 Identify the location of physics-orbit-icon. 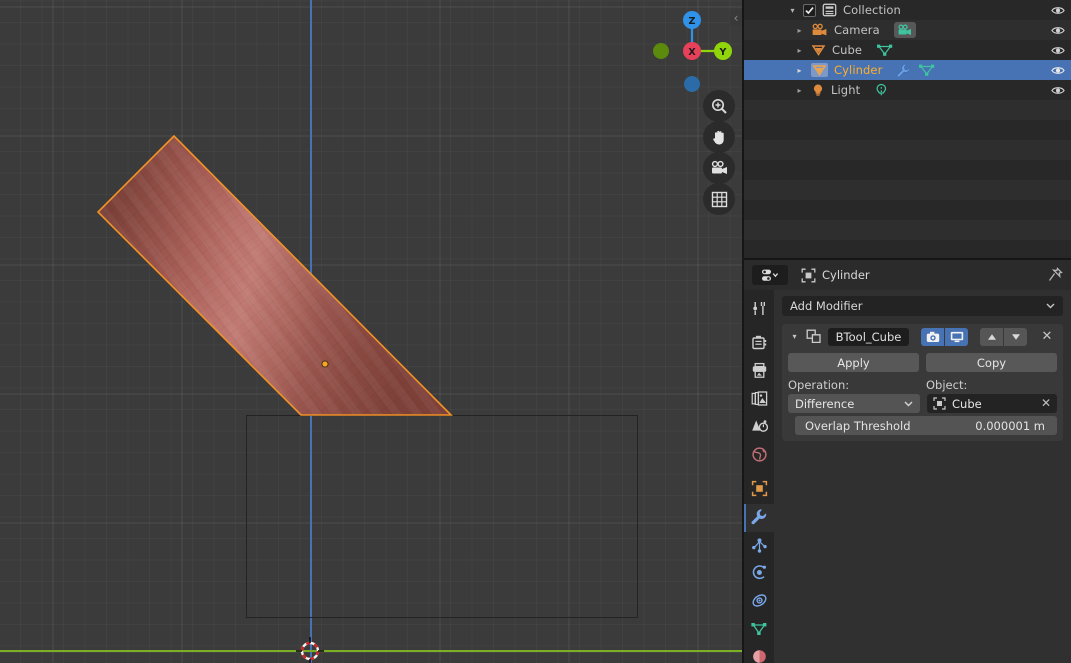
(759, 574).